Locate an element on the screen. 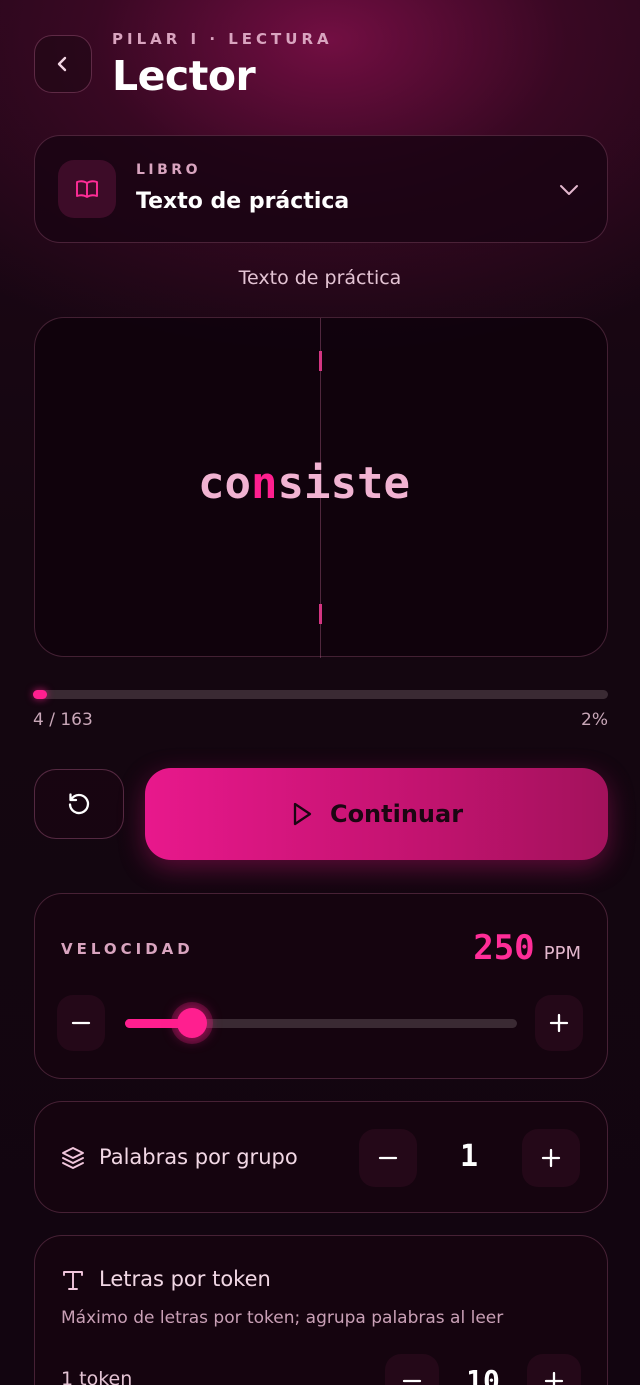 The height and width of the screenshot is (1385, 640). words-per-group-increase-button is located at coordinates (551, 1158).